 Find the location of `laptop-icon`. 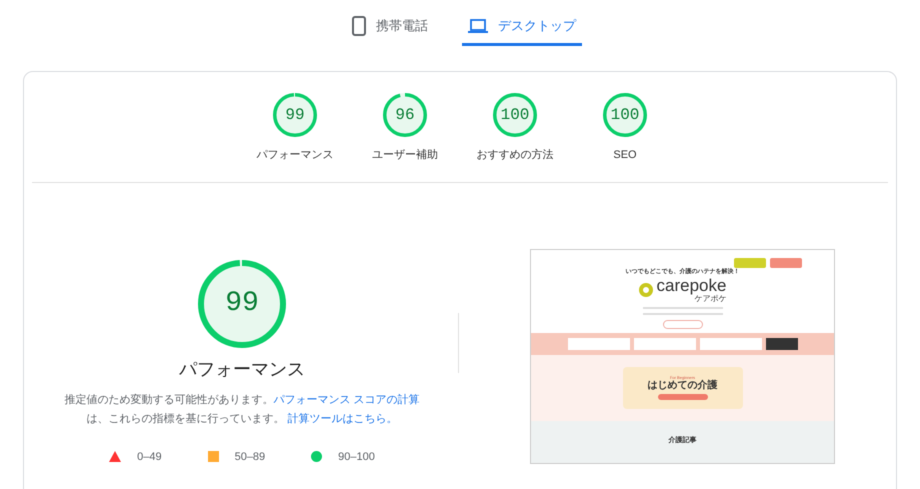

laptop-icon is located at coordinates (478, 26).